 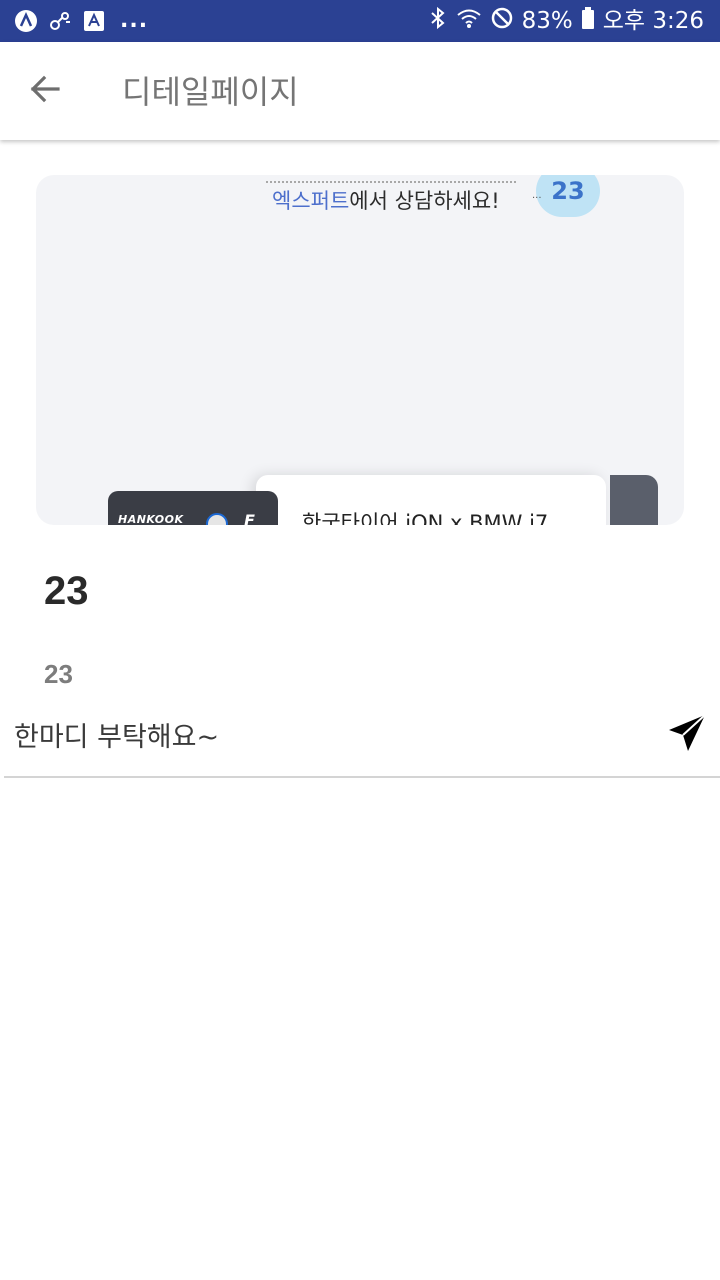 I want to click on status-bar-right: 83% 오후 3:26, so click(x=566, y=21).